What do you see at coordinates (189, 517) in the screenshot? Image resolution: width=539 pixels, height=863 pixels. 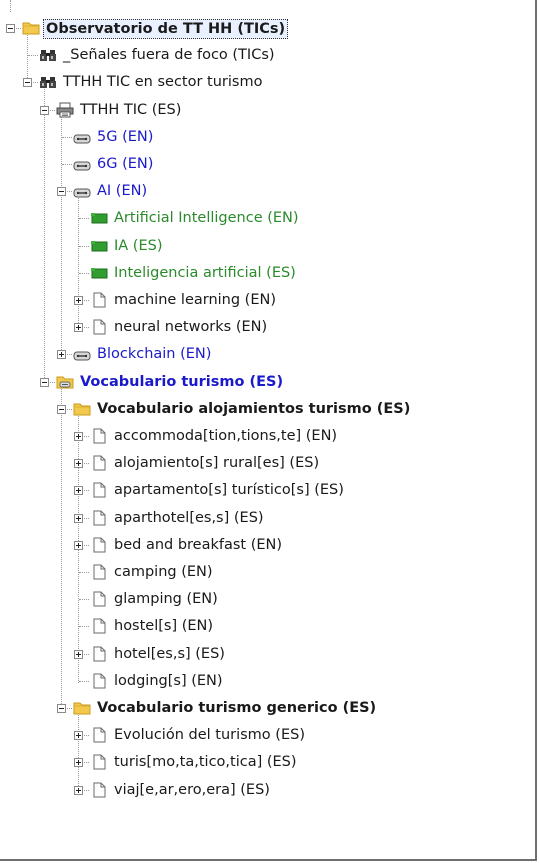 I see `tree-node-label: aparthotel[es,s] (ES)` at bounding box center [189, 517].